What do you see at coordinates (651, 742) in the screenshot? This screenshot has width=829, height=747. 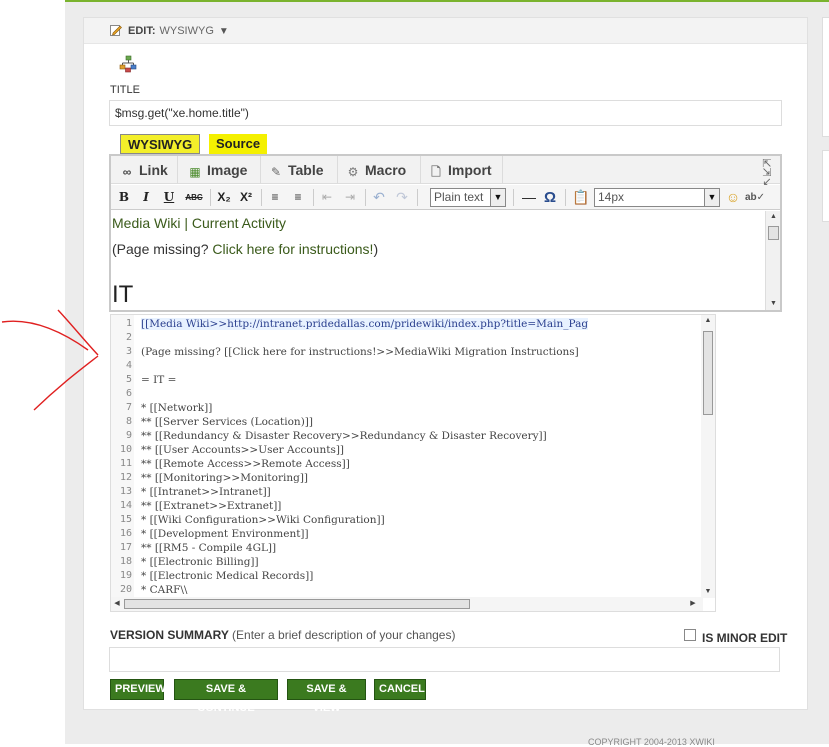 I see `copyright: COPYRIGHT 2004-2013 XWIKI` at bounding box center [651, 742].